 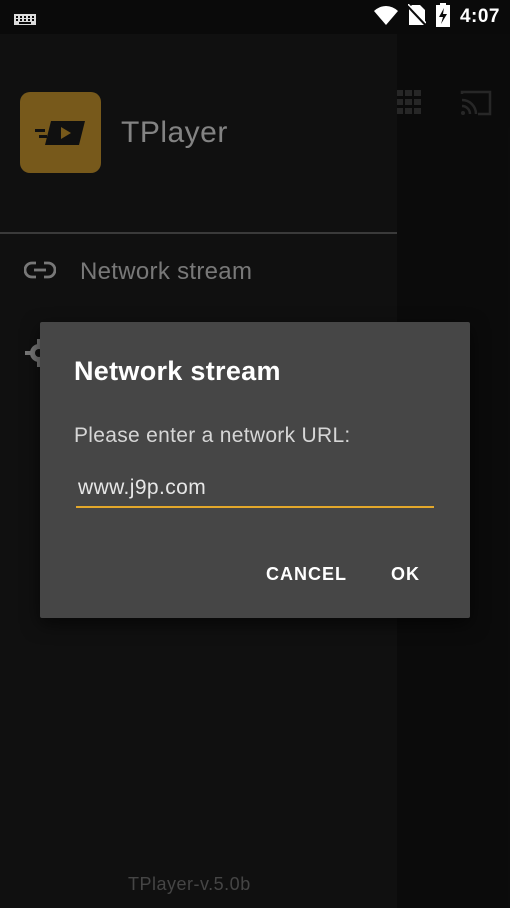 I want to click on keyboard-icon, so click(x=25, y=18).